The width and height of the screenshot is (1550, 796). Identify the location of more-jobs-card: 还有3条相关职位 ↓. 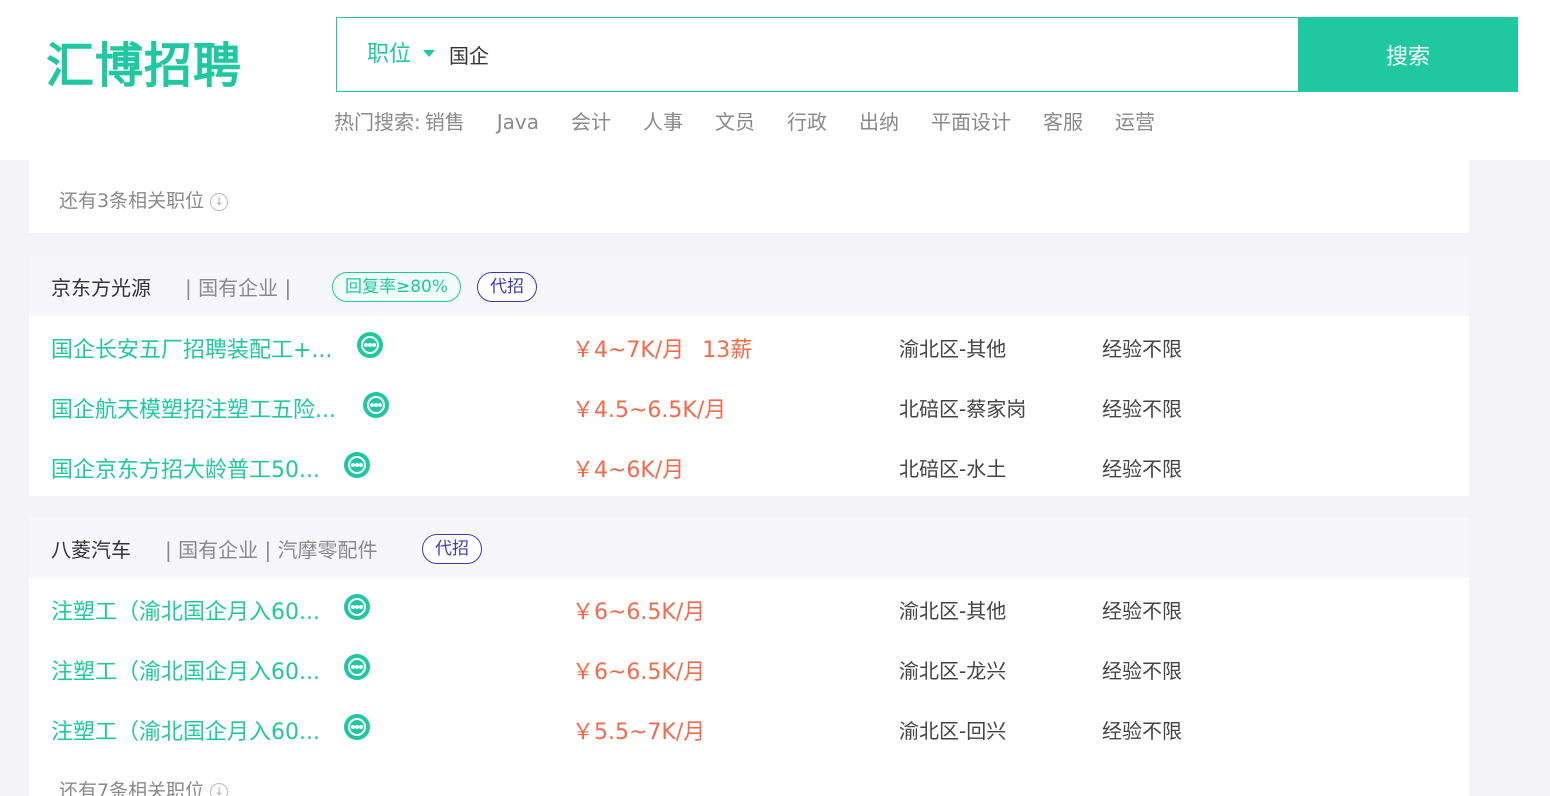
(749, 196).